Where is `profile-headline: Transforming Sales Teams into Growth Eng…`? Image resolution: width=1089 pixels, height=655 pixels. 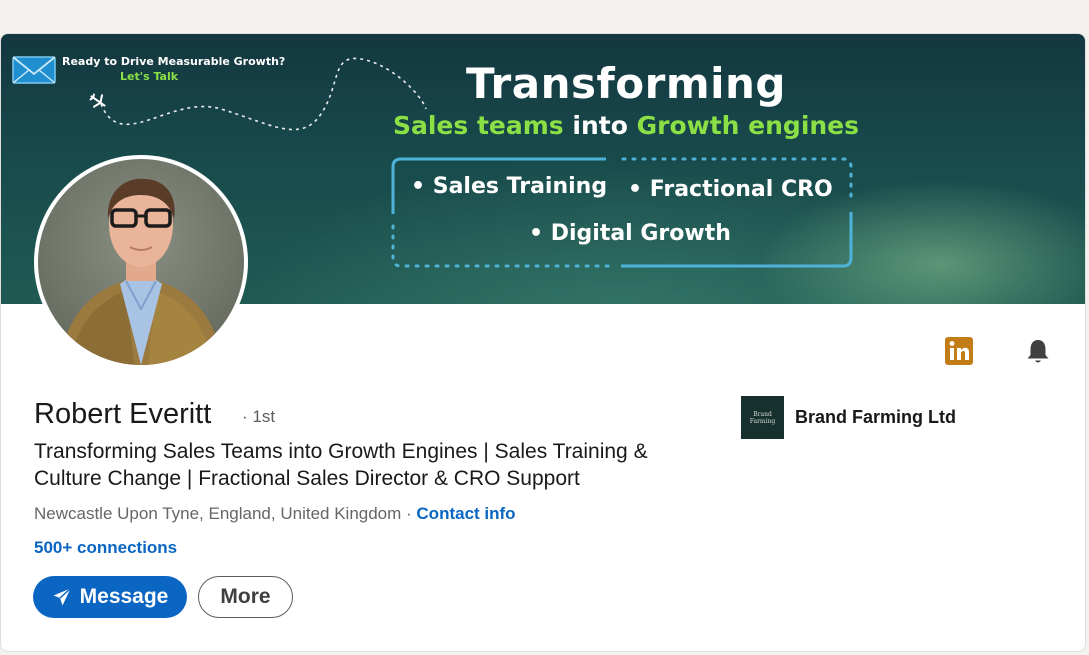 profile-headline: Transforming Sales Teams into Growth Eng… is located at coordinates (341, 465).